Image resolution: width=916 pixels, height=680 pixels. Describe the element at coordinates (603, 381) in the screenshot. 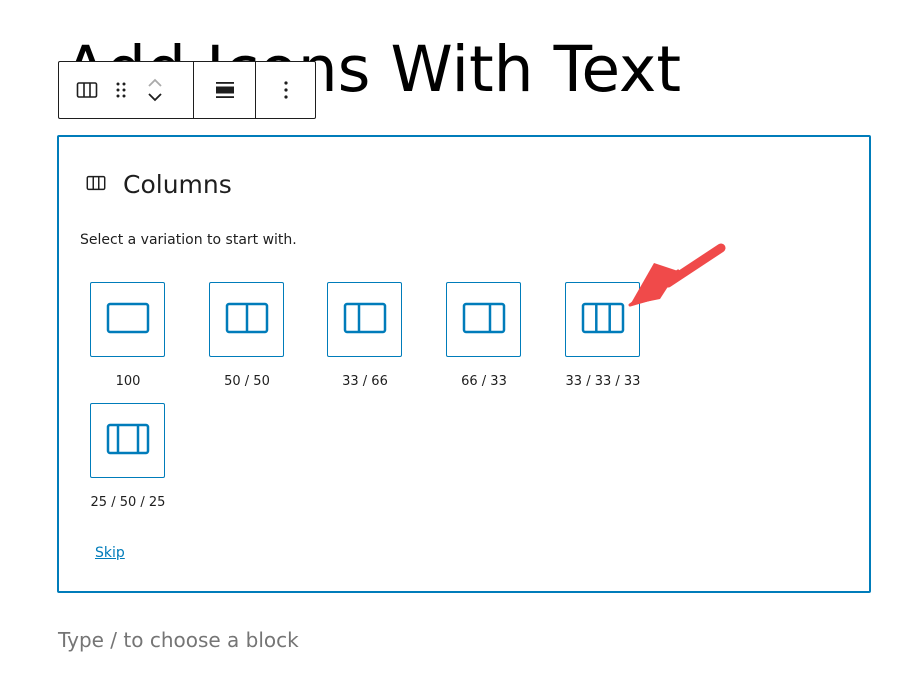

I see `variation-label: 33 / 33 / 33` at that location.